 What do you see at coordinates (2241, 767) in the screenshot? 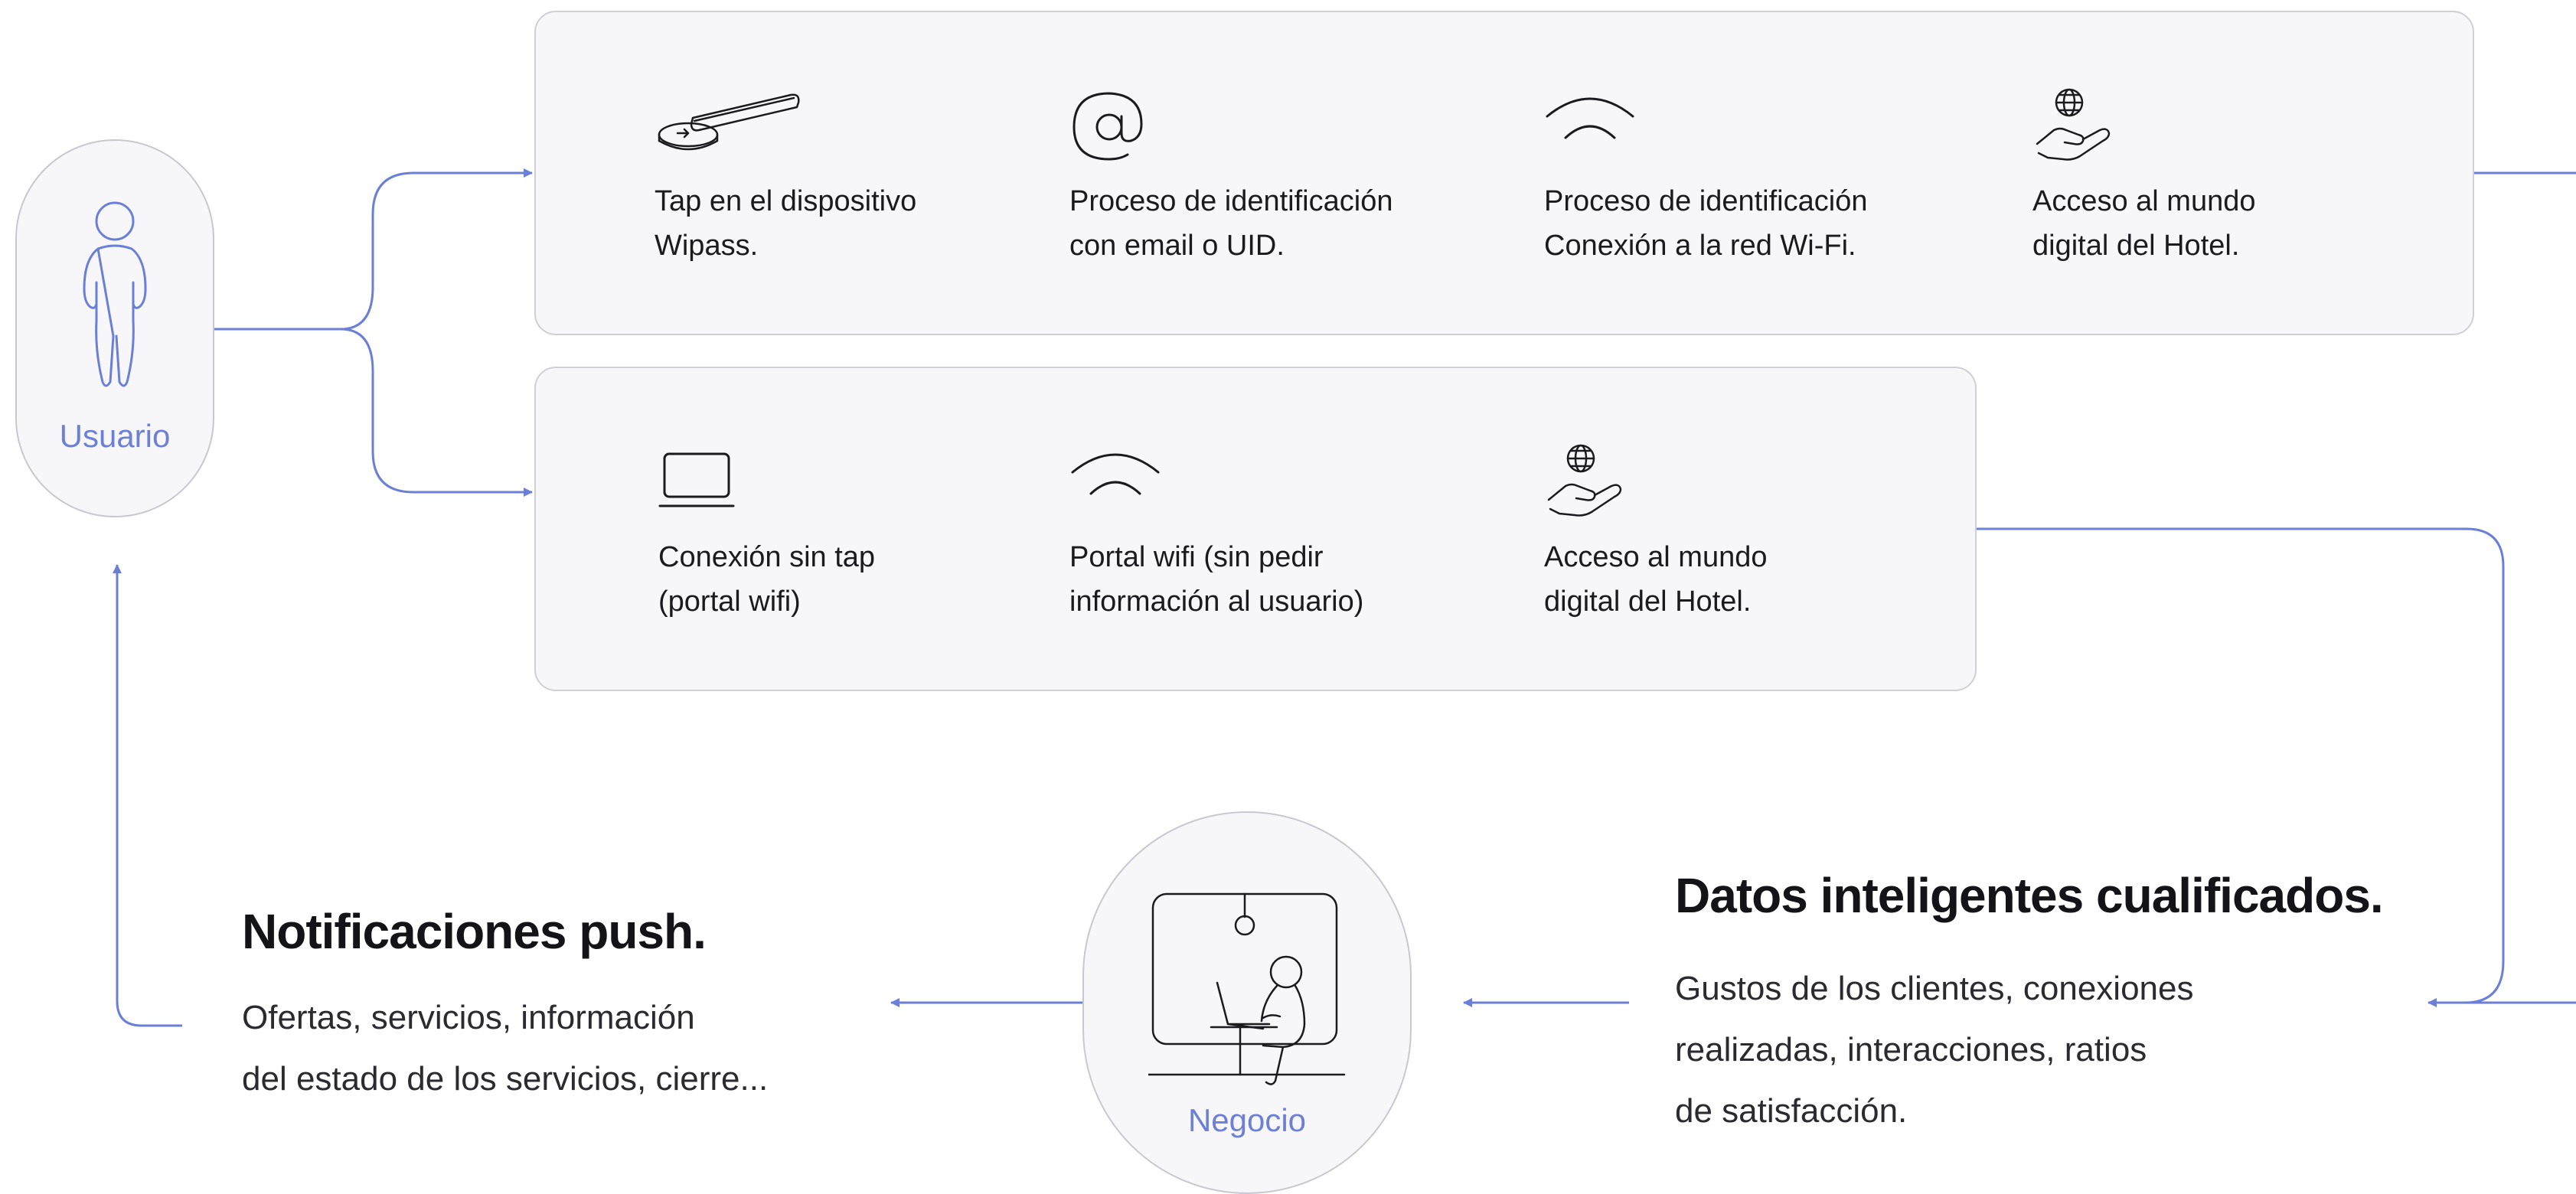
I see `connector-portal-flow-to-data` at bounding box center [2241, 767].